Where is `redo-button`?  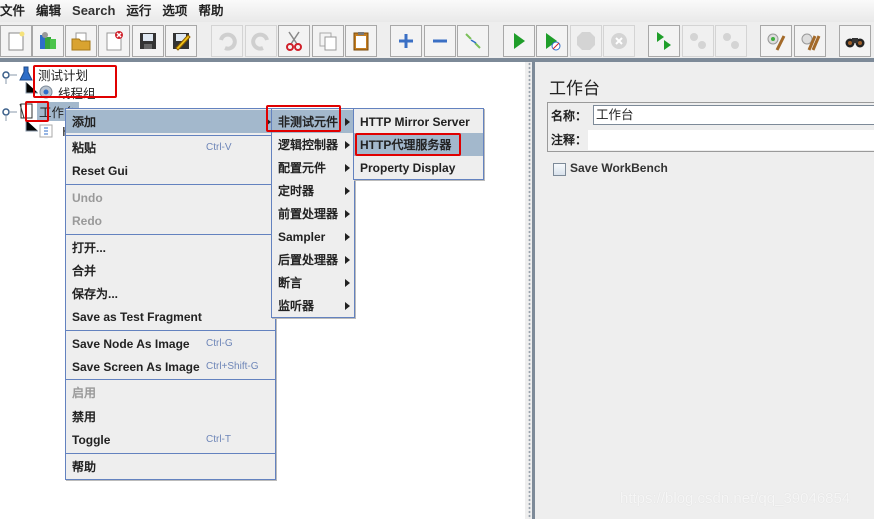
redo-button is located at coordinates (261, 41).